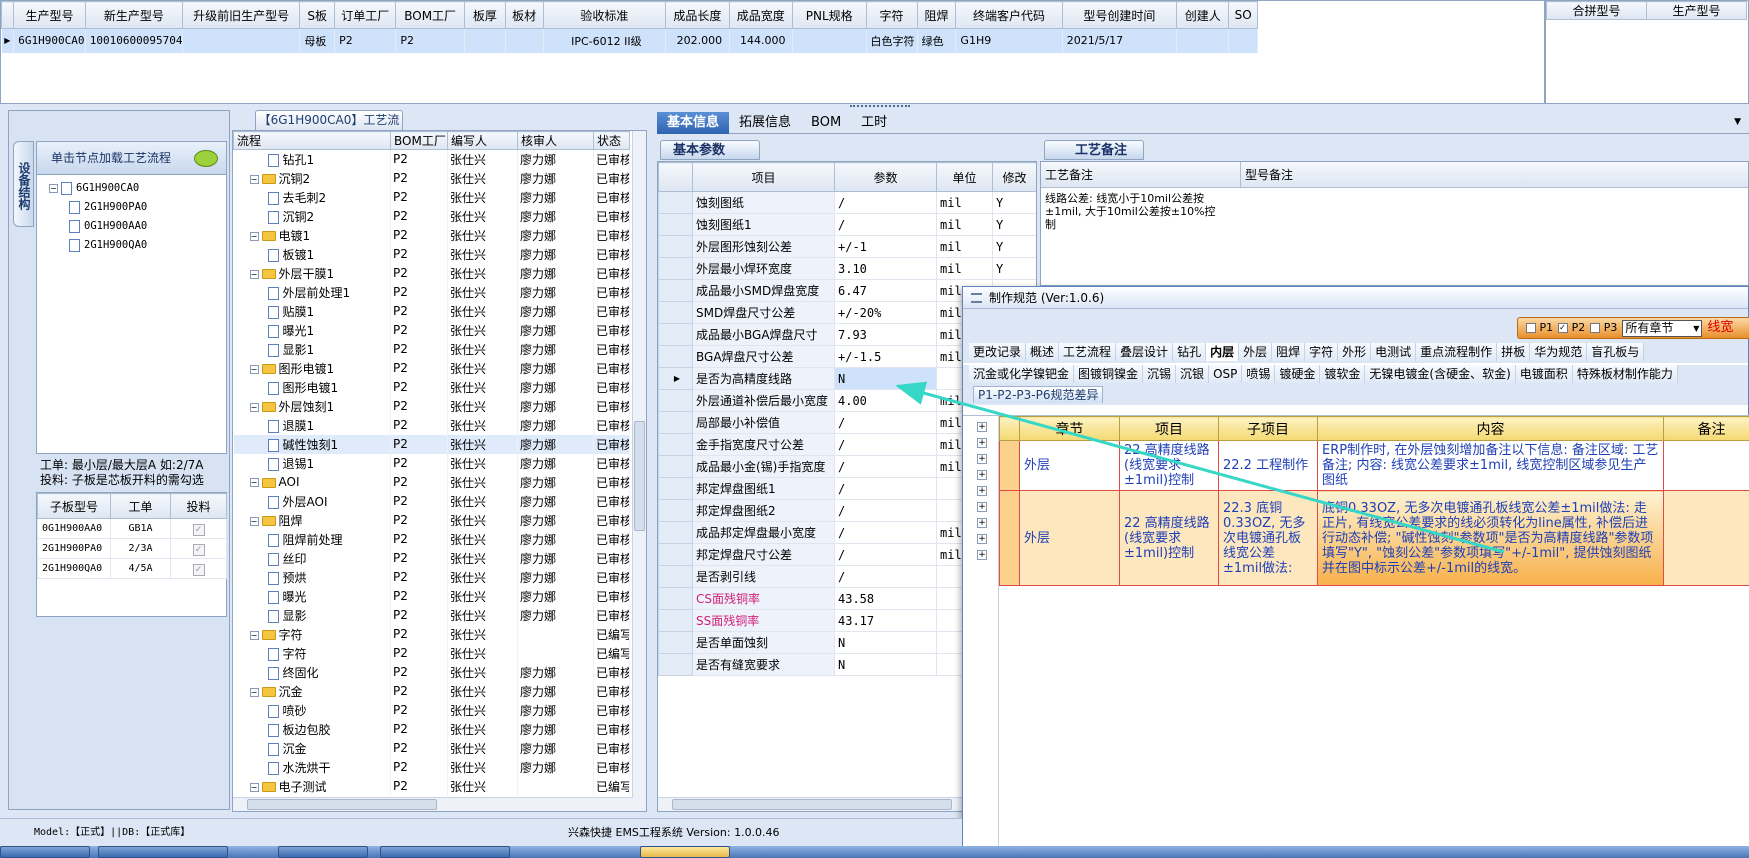  What do you see at coordinates (431, 786) in the screenshot?
I see `table-row: − 电子测试 P2 张仕兴 已编写` at bounding box center [431, 786].